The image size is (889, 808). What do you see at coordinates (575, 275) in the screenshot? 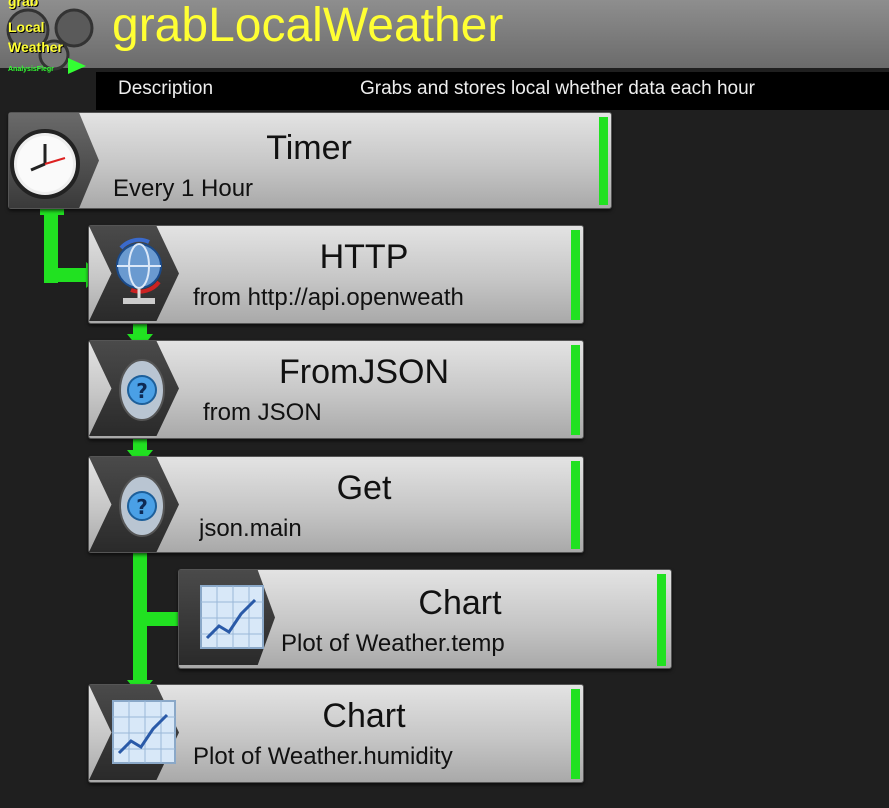
I see `node-http-status` at bounding box center [575, 275].